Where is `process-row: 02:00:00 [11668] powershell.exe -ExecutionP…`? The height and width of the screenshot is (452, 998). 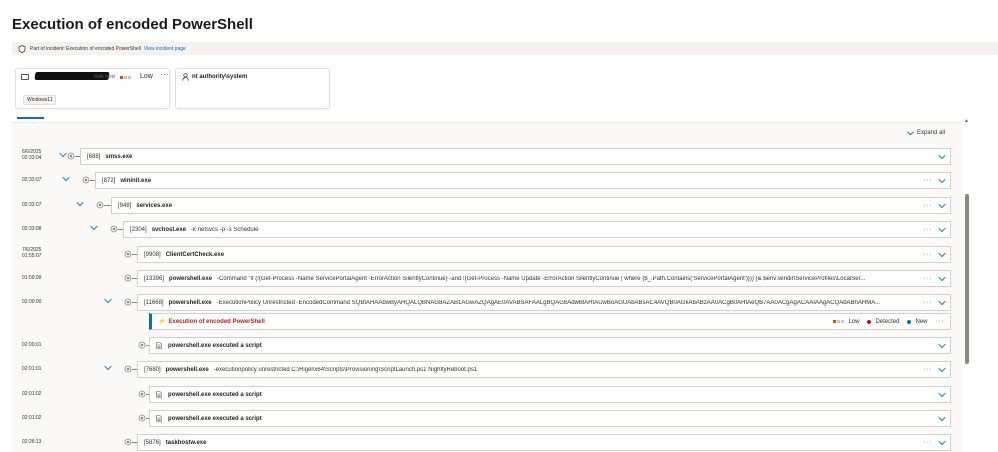
process-row: 02:00:00 [11668] powershell.exe -ExecutionP… is located at coordinates (499, 302).